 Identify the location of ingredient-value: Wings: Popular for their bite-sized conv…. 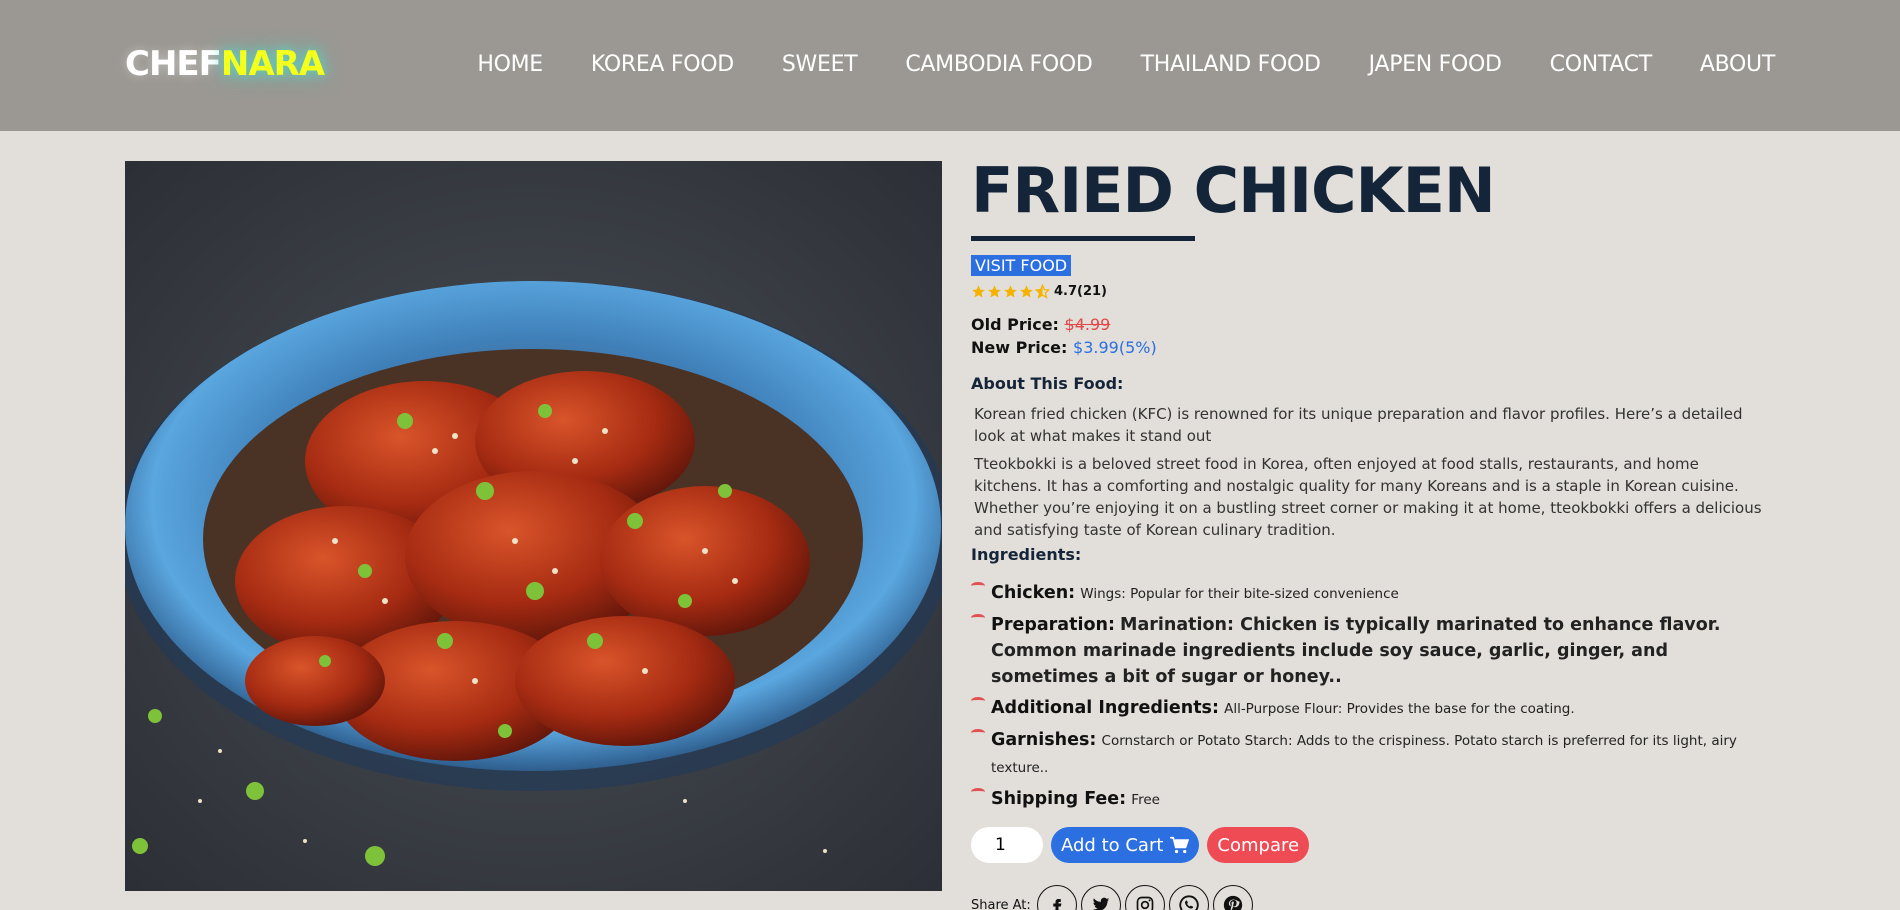
(1239, 594).